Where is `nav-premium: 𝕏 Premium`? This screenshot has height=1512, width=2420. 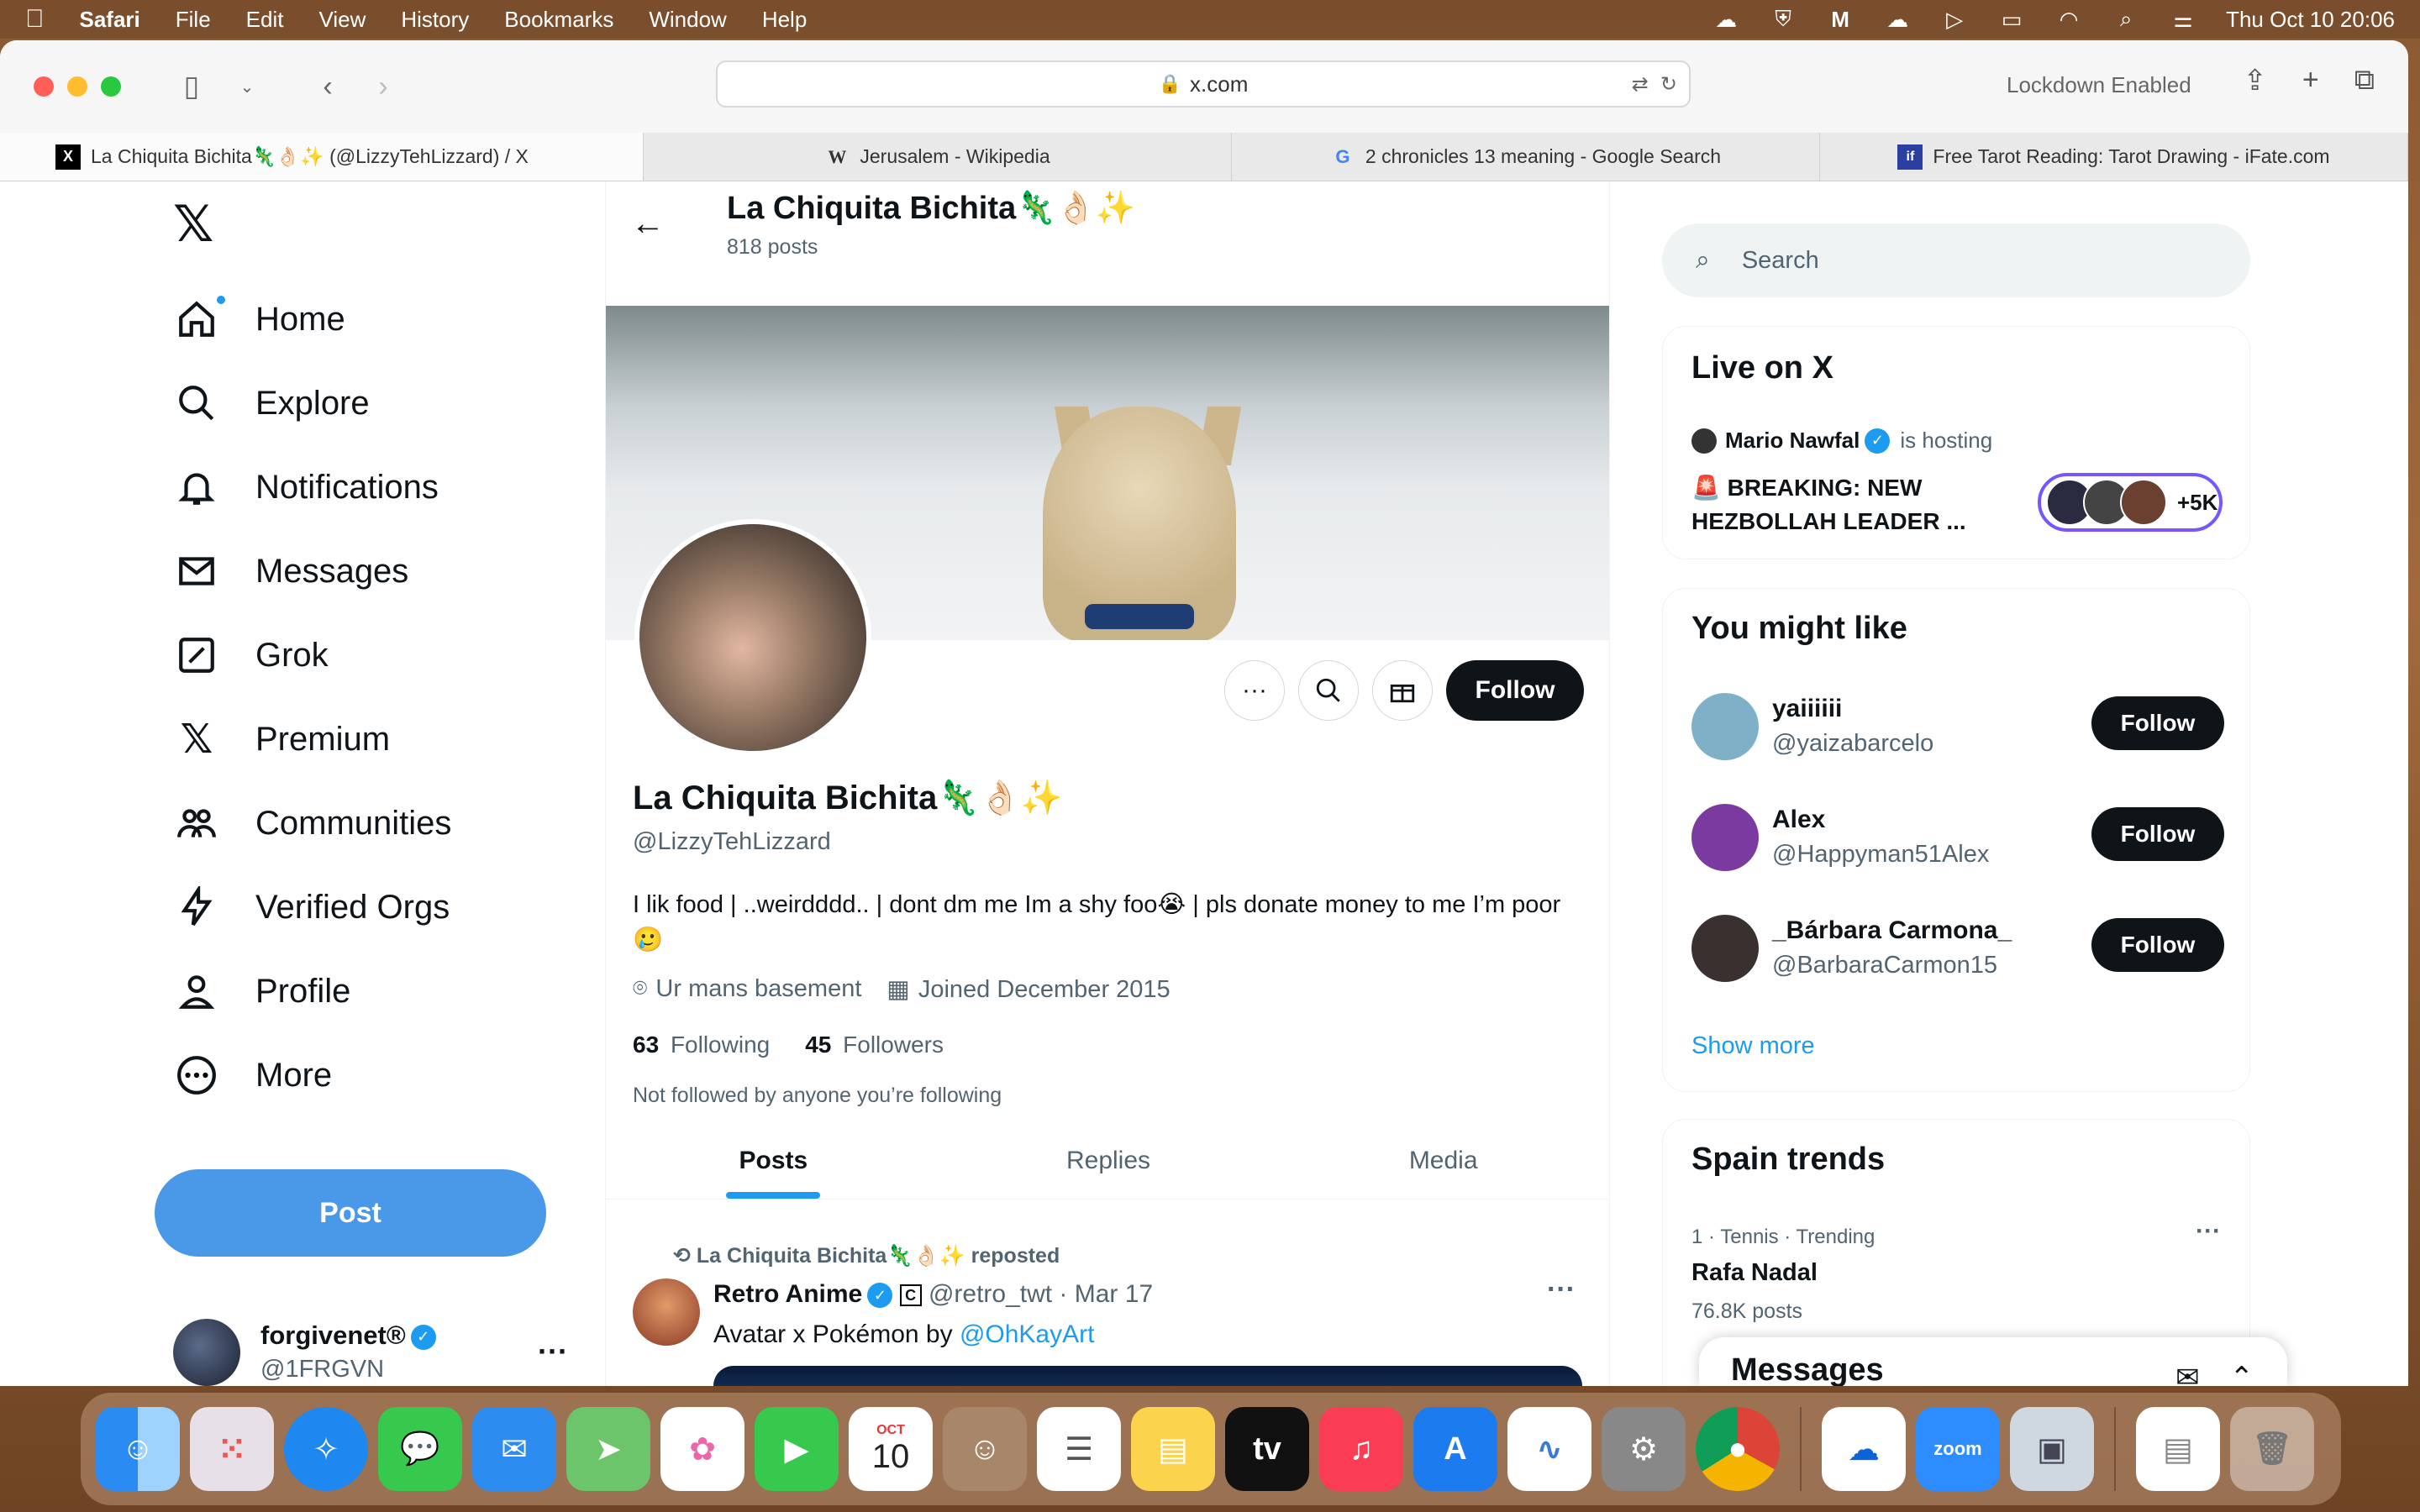
nav-premium: 𝕏 Premium is located at coordinates (281, 739).